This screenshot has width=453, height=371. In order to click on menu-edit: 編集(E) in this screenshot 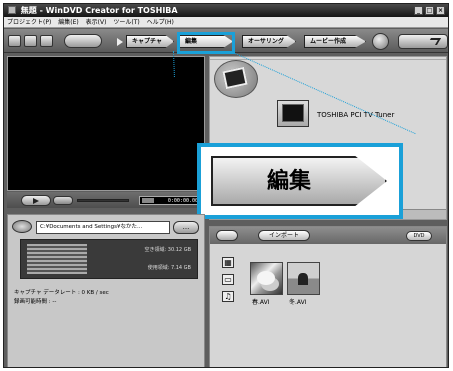, I will do `click(68, 22)`.